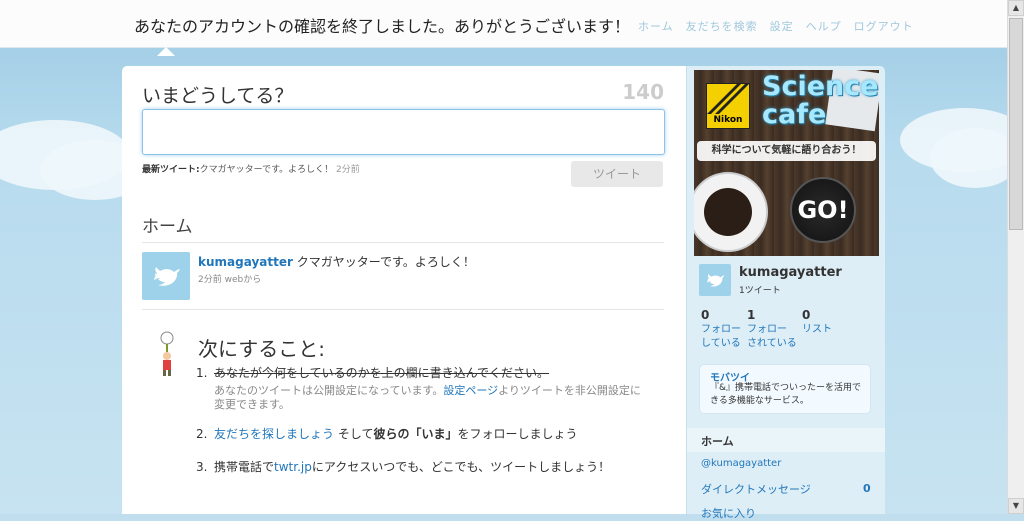 The image size is (1024, 521). What do you see at coordinates (218, 96) in the screenshot?
I see `whats-happening-prompt: いまどうしてる？` at bounding box center [218, 96].